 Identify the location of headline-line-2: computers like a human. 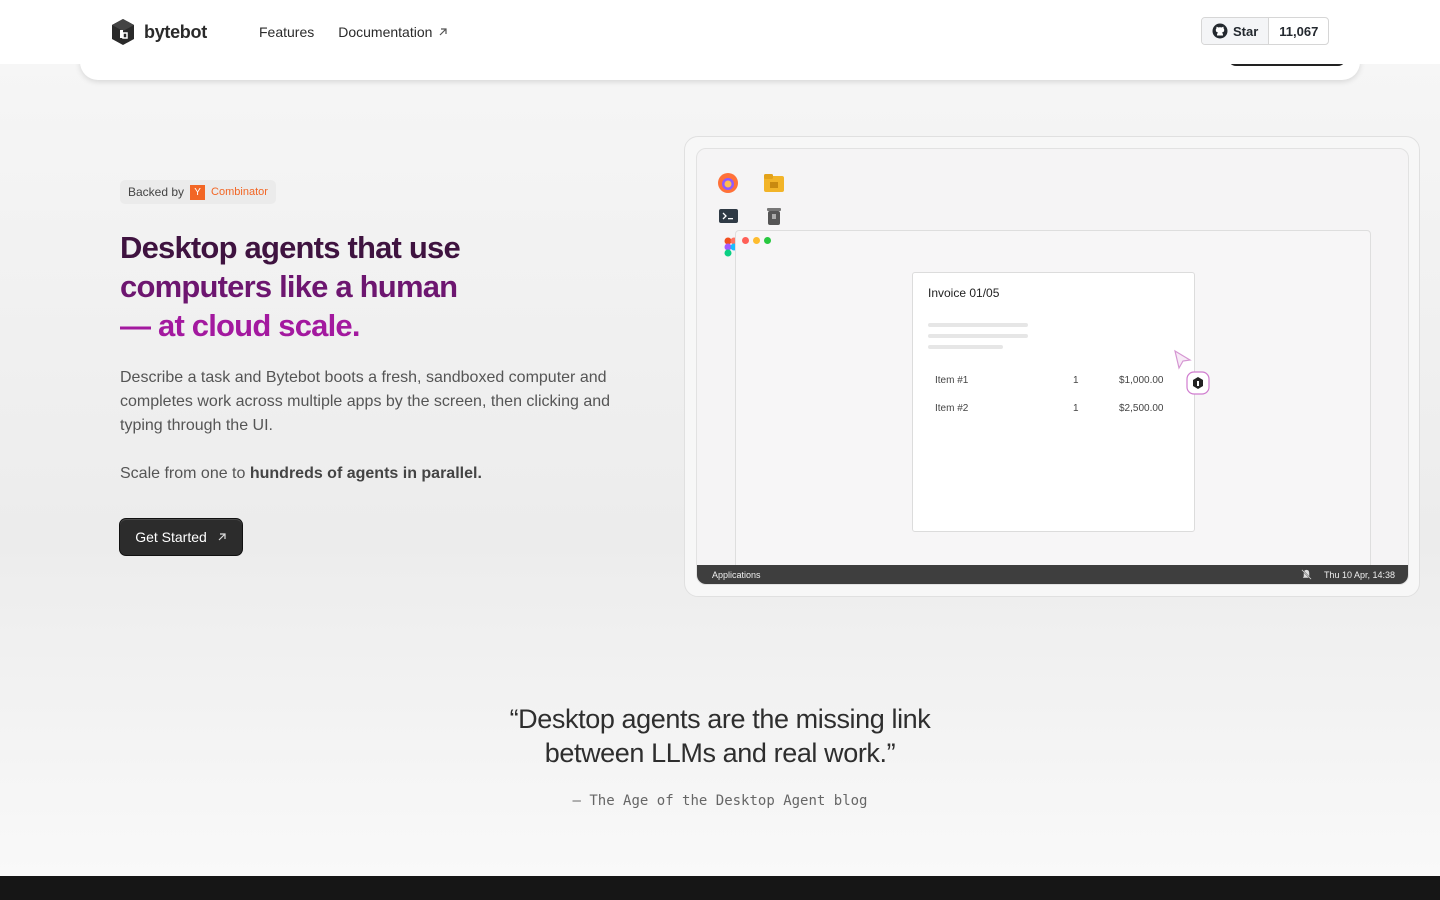
(289, 286).